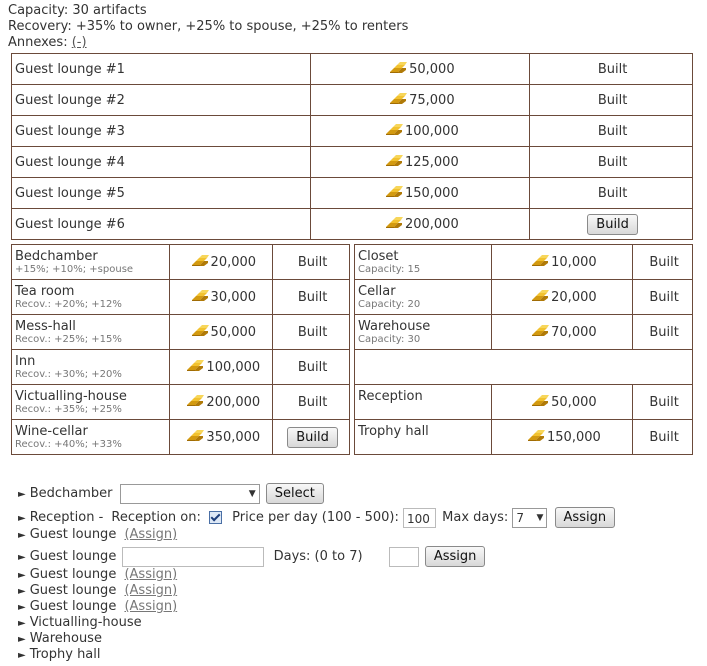  What do you see at coordinates (394, 326) in the screenshot?
I see `room-name: Warehouse` at bounding box center [394, 326].